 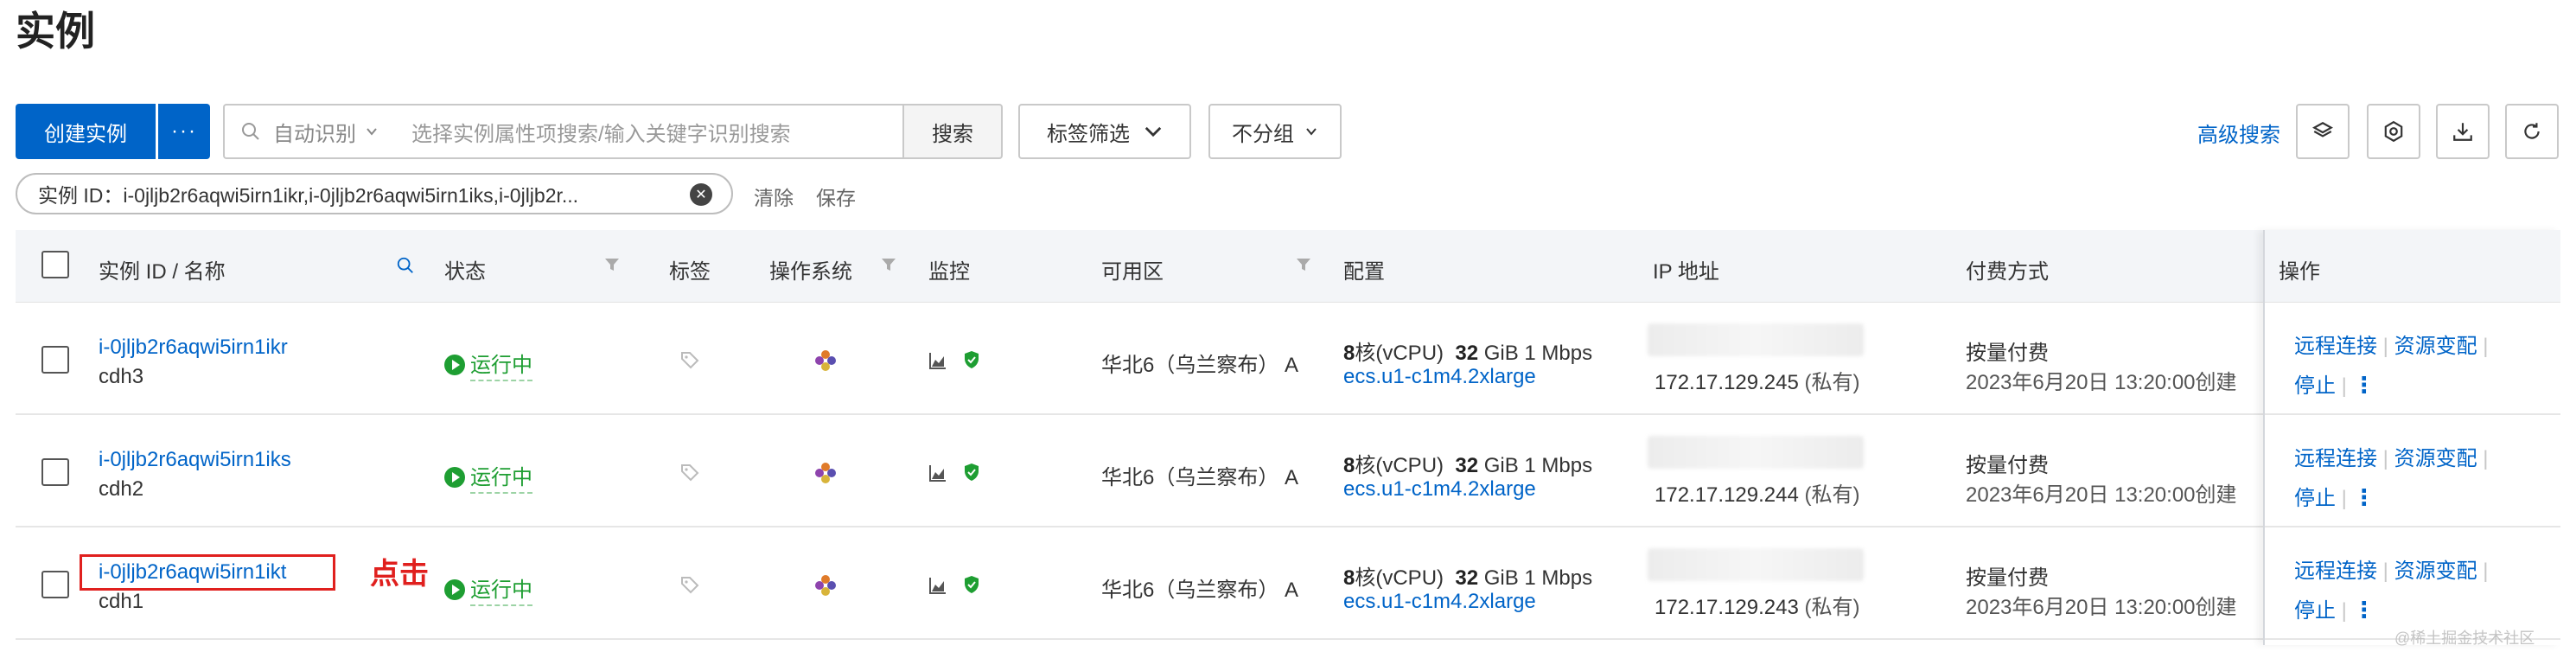 I want to click on gear-icon, so click(x=2393, y=131).